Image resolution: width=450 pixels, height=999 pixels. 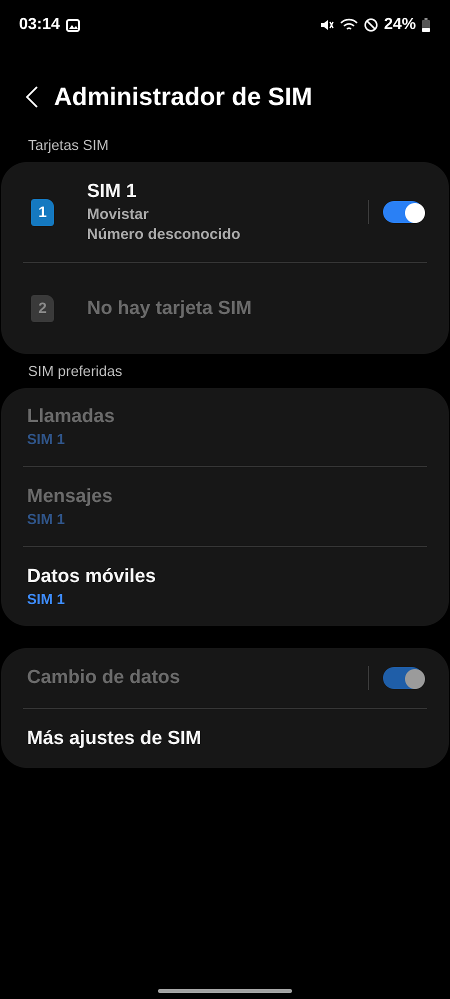 What do you see at coordinates (225, 738) in the screenshot?
I see `settings-link: Más ajustes de SIM` at bounding box center [225, 738].